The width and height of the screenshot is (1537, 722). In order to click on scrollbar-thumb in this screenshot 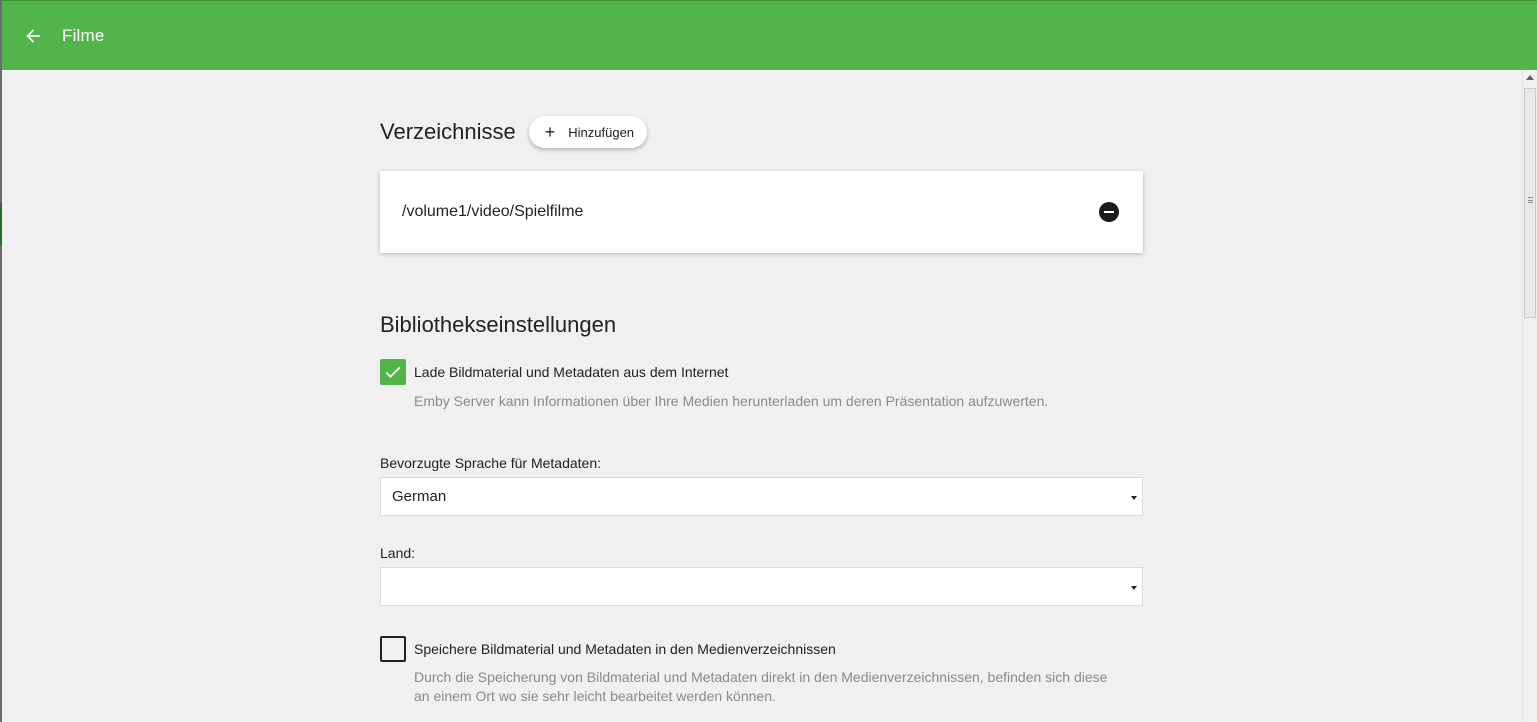, I will do `click(1530, 203)`.